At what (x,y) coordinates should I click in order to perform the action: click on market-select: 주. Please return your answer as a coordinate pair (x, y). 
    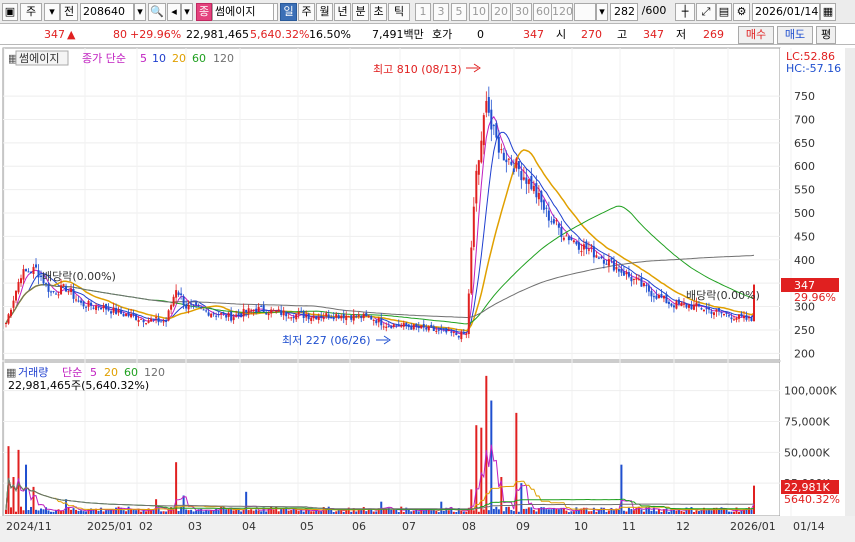
    Looking at the image, I should click on (31, 12).